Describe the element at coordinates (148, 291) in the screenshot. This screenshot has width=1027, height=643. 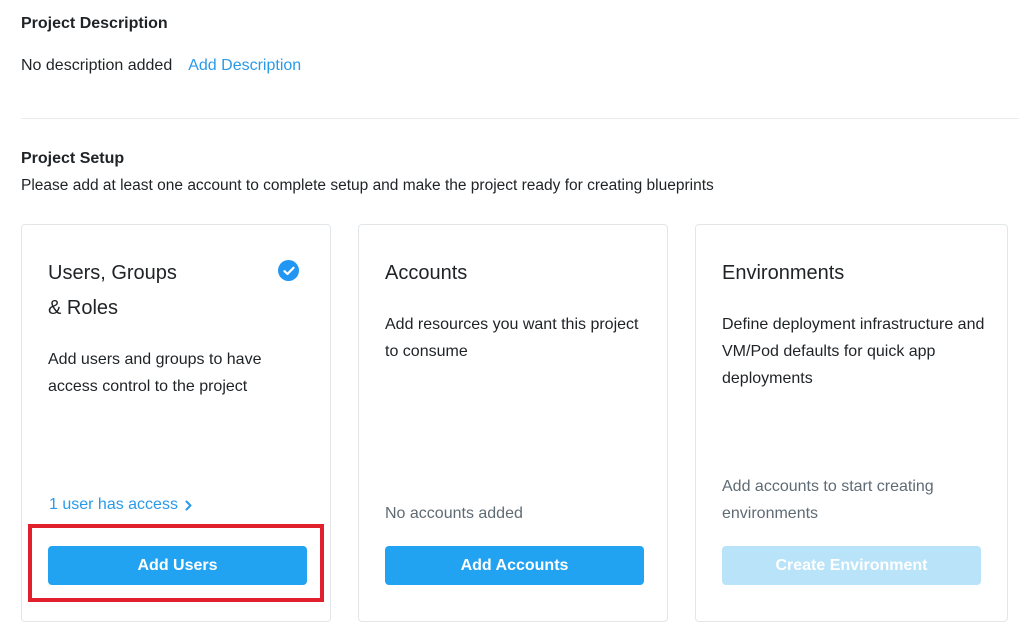
I see `card-title: Users, Groups & Roles` at that location.